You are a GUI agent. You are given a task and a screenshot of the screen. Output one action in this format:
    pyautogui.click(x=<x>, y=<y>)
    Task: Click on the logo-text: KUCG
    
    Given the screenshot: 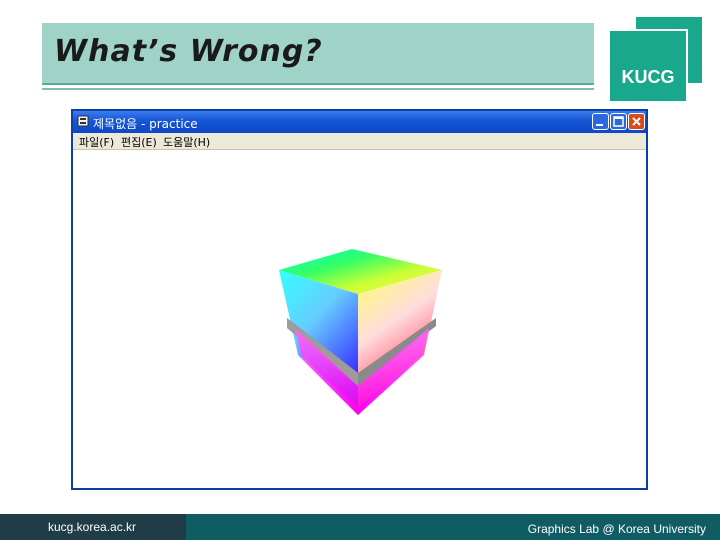 What is the action you would take?
    pyautogui.click(x=648, y=77)
    